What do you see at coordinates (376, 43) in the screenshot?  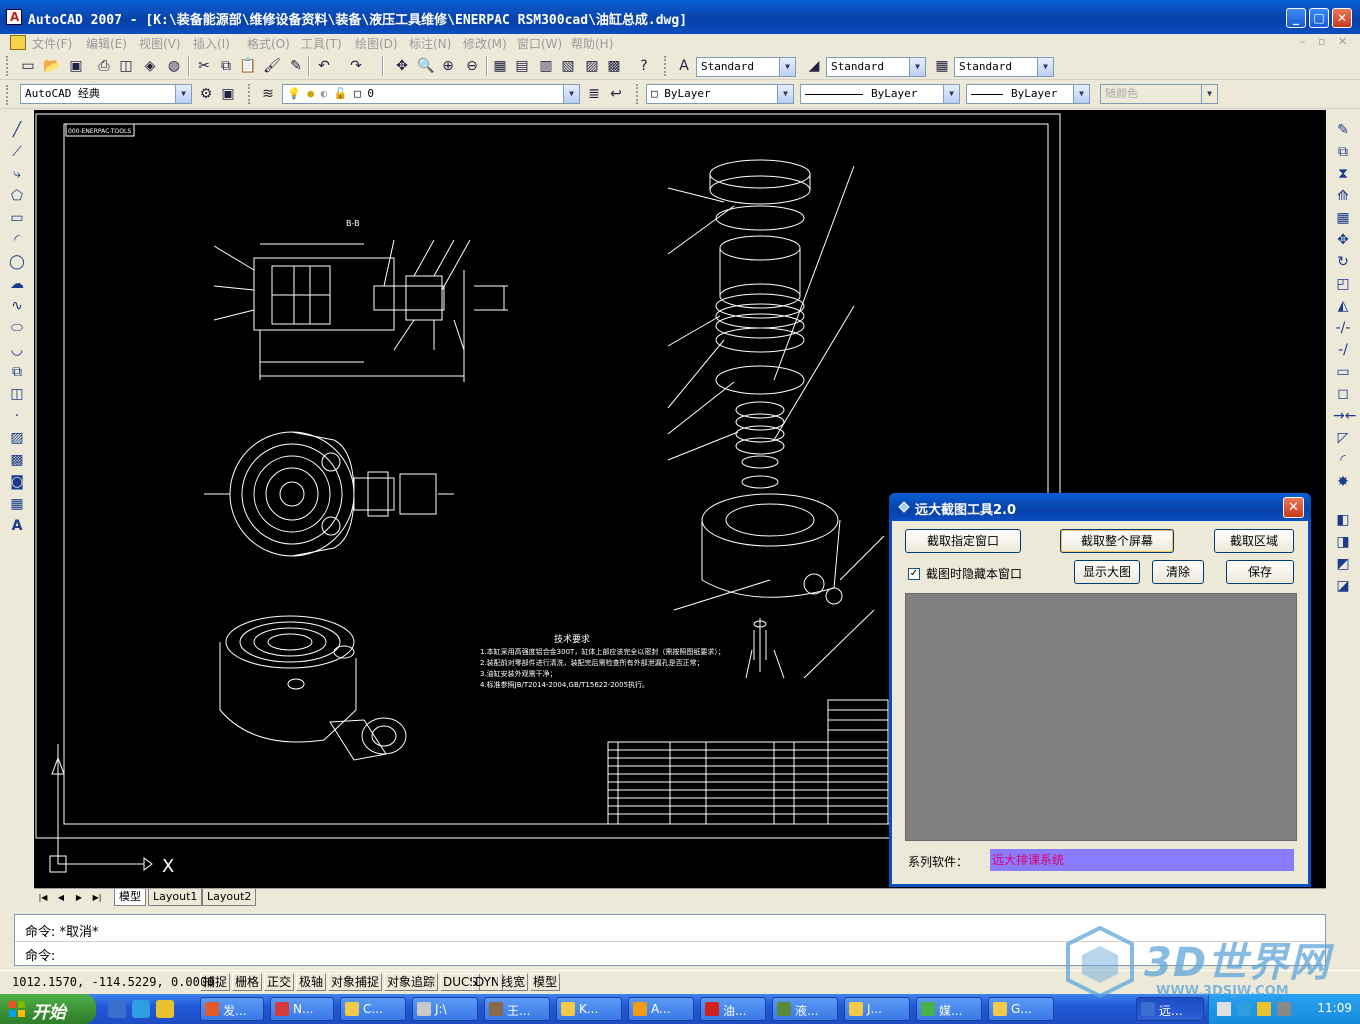 I see `menu-draw: 绘图(D)` at bounding box center [376, 43].